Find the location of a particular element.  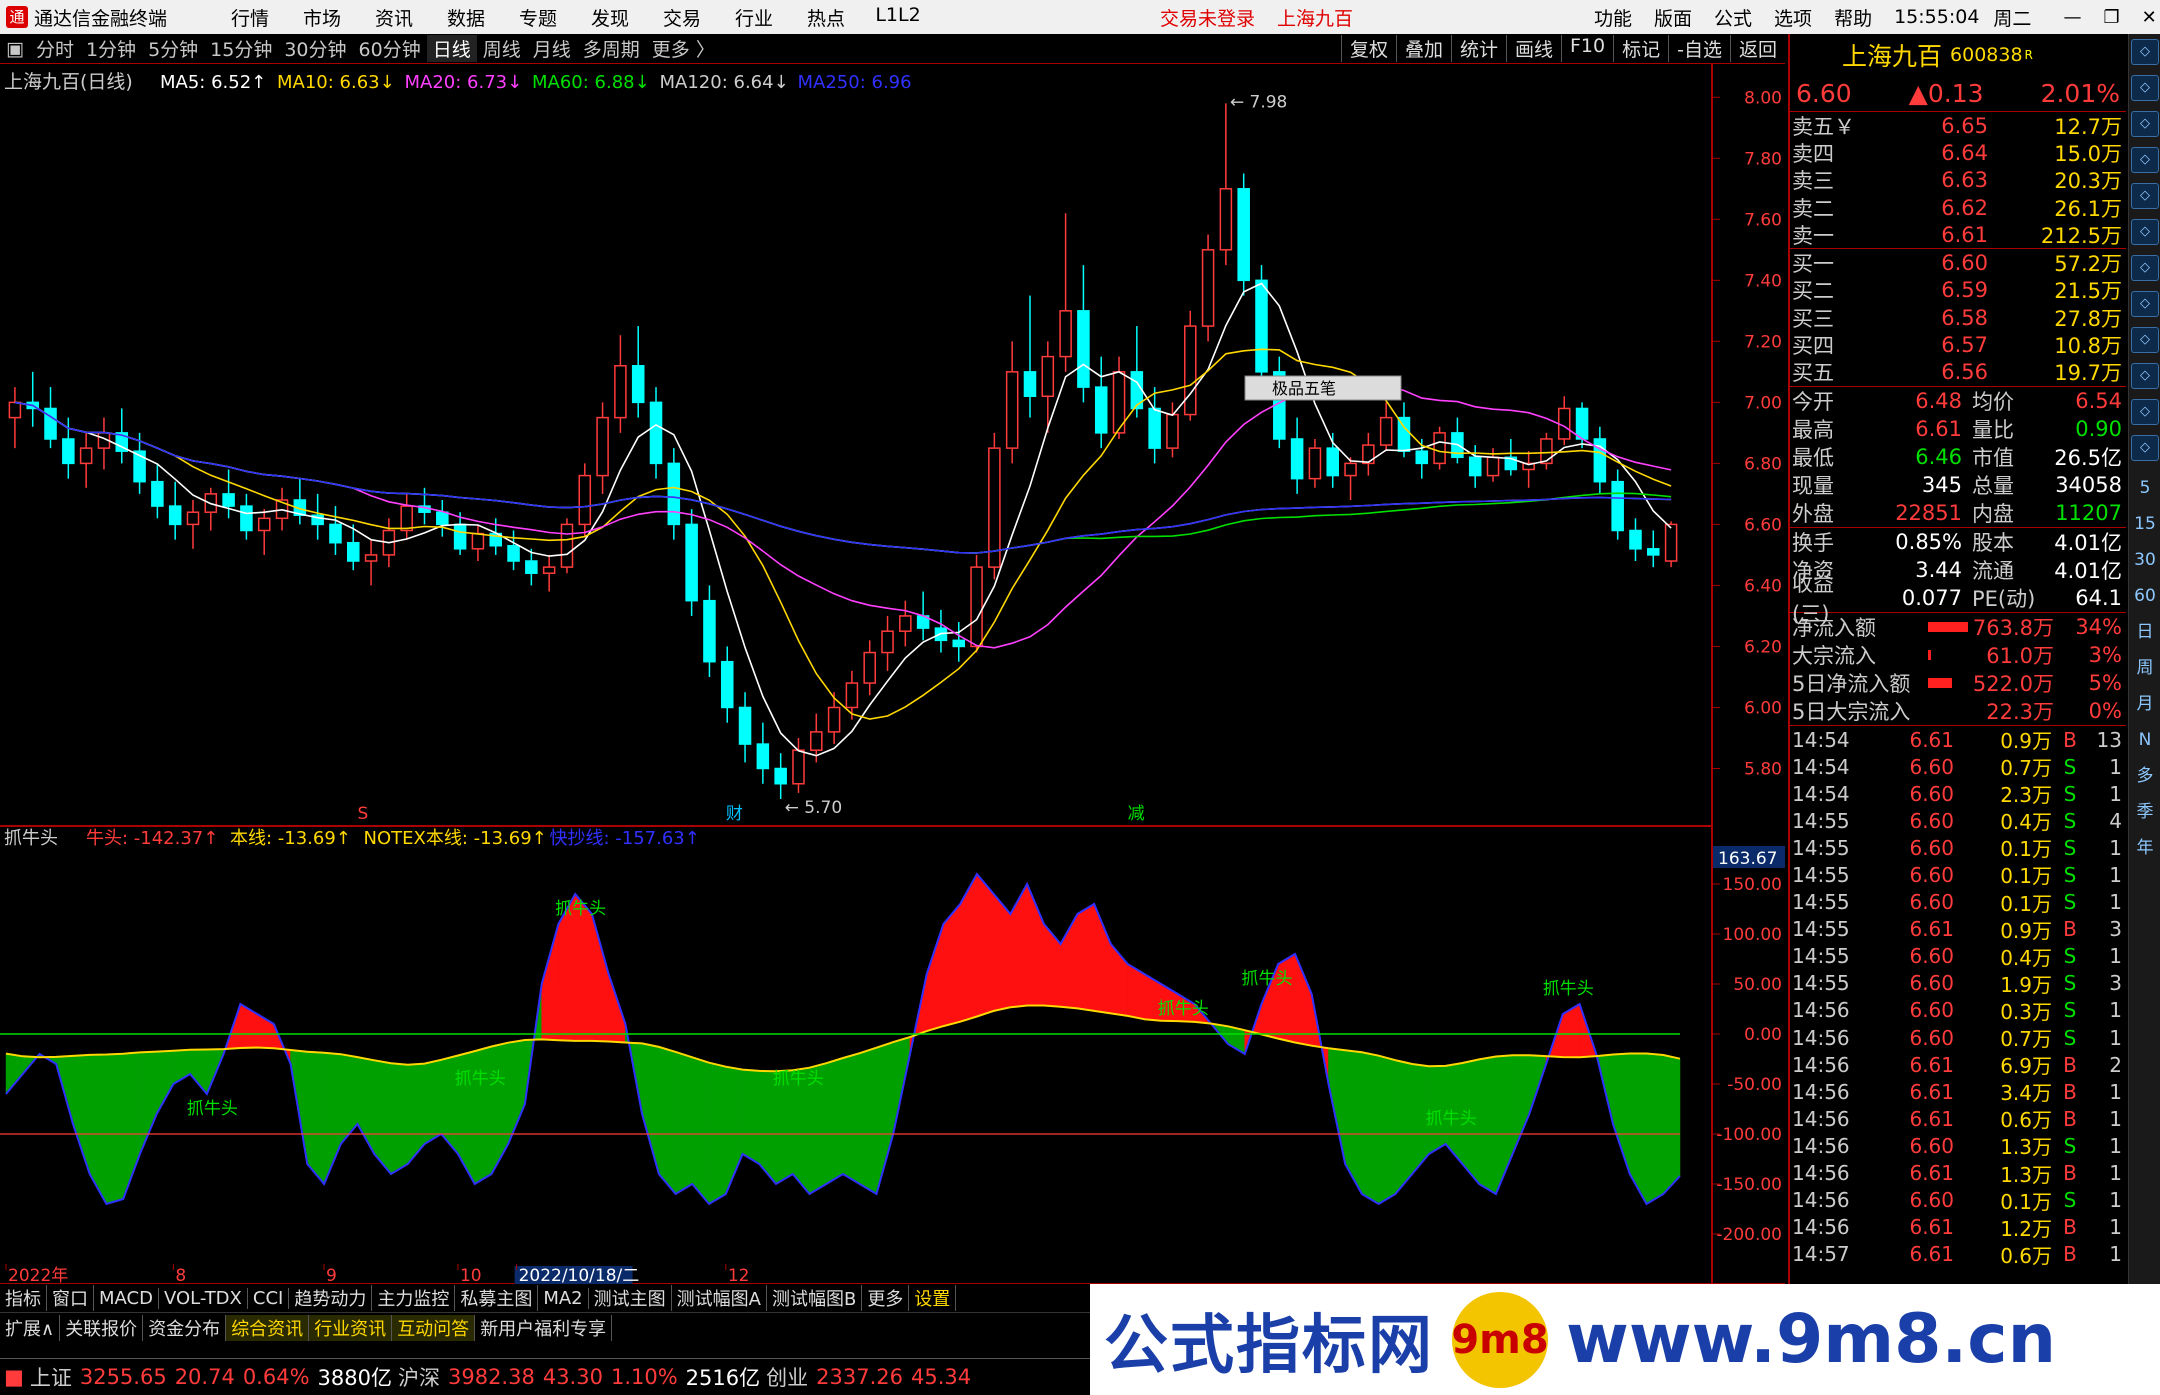

bids-price: 6.59 is located at coordinates (1964, 290).